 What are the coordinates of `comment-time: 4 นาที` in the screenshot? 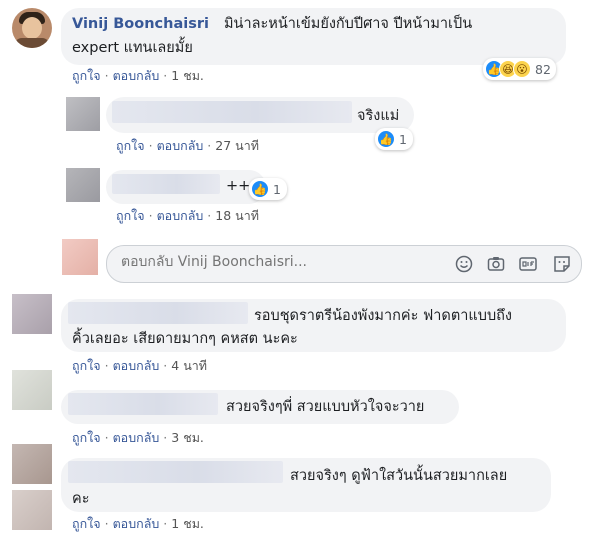 It's located at (189, 365).